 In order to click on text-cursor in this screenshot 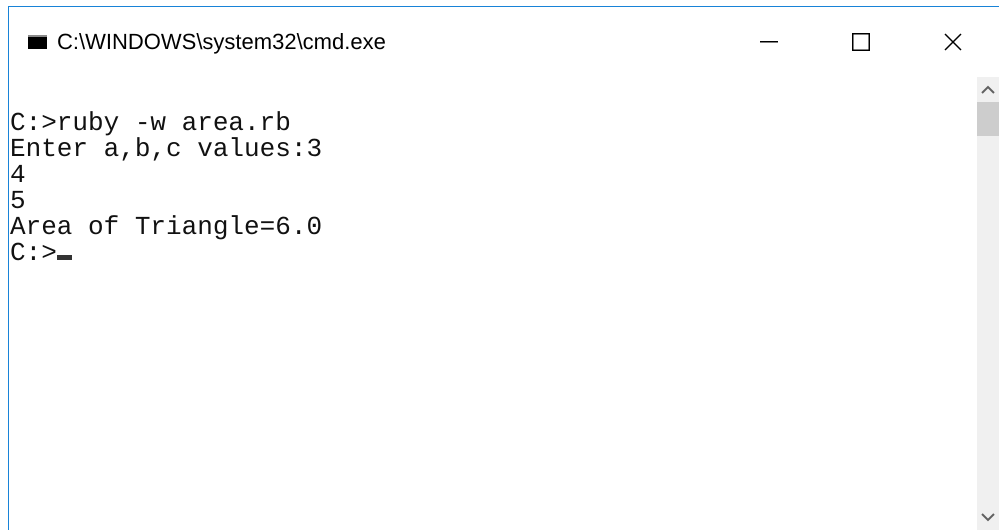, I will do `click(64, 257)`.